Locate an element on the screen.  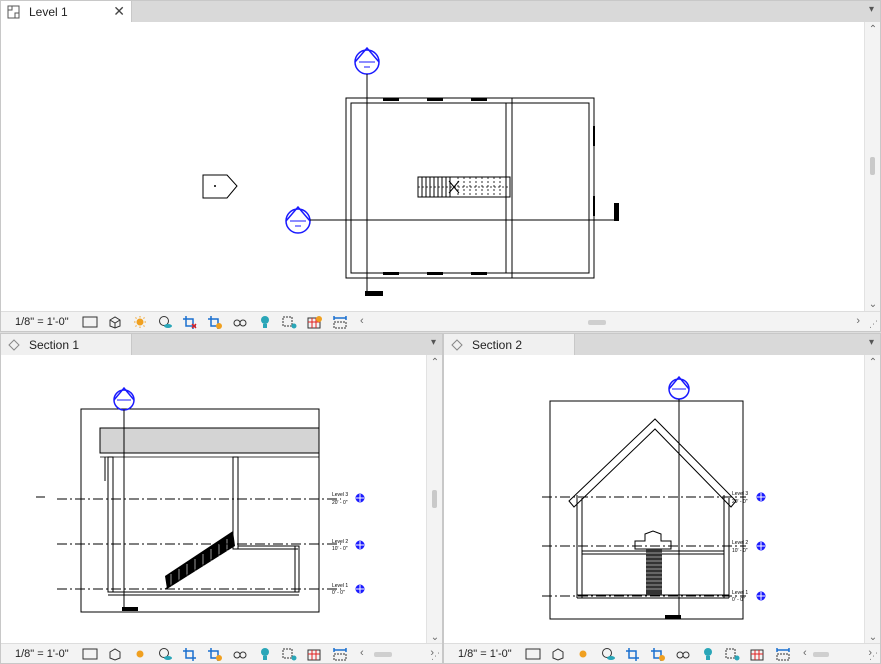
section1-horizontal-scrollbar: ‹ › is located at coordinates (401, 654).